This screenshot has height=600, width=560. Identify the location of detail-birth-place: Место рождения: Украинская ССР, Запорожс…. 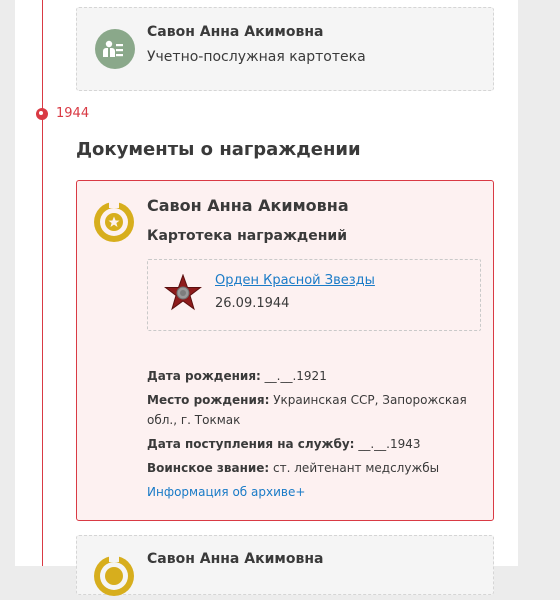
(317, 410).